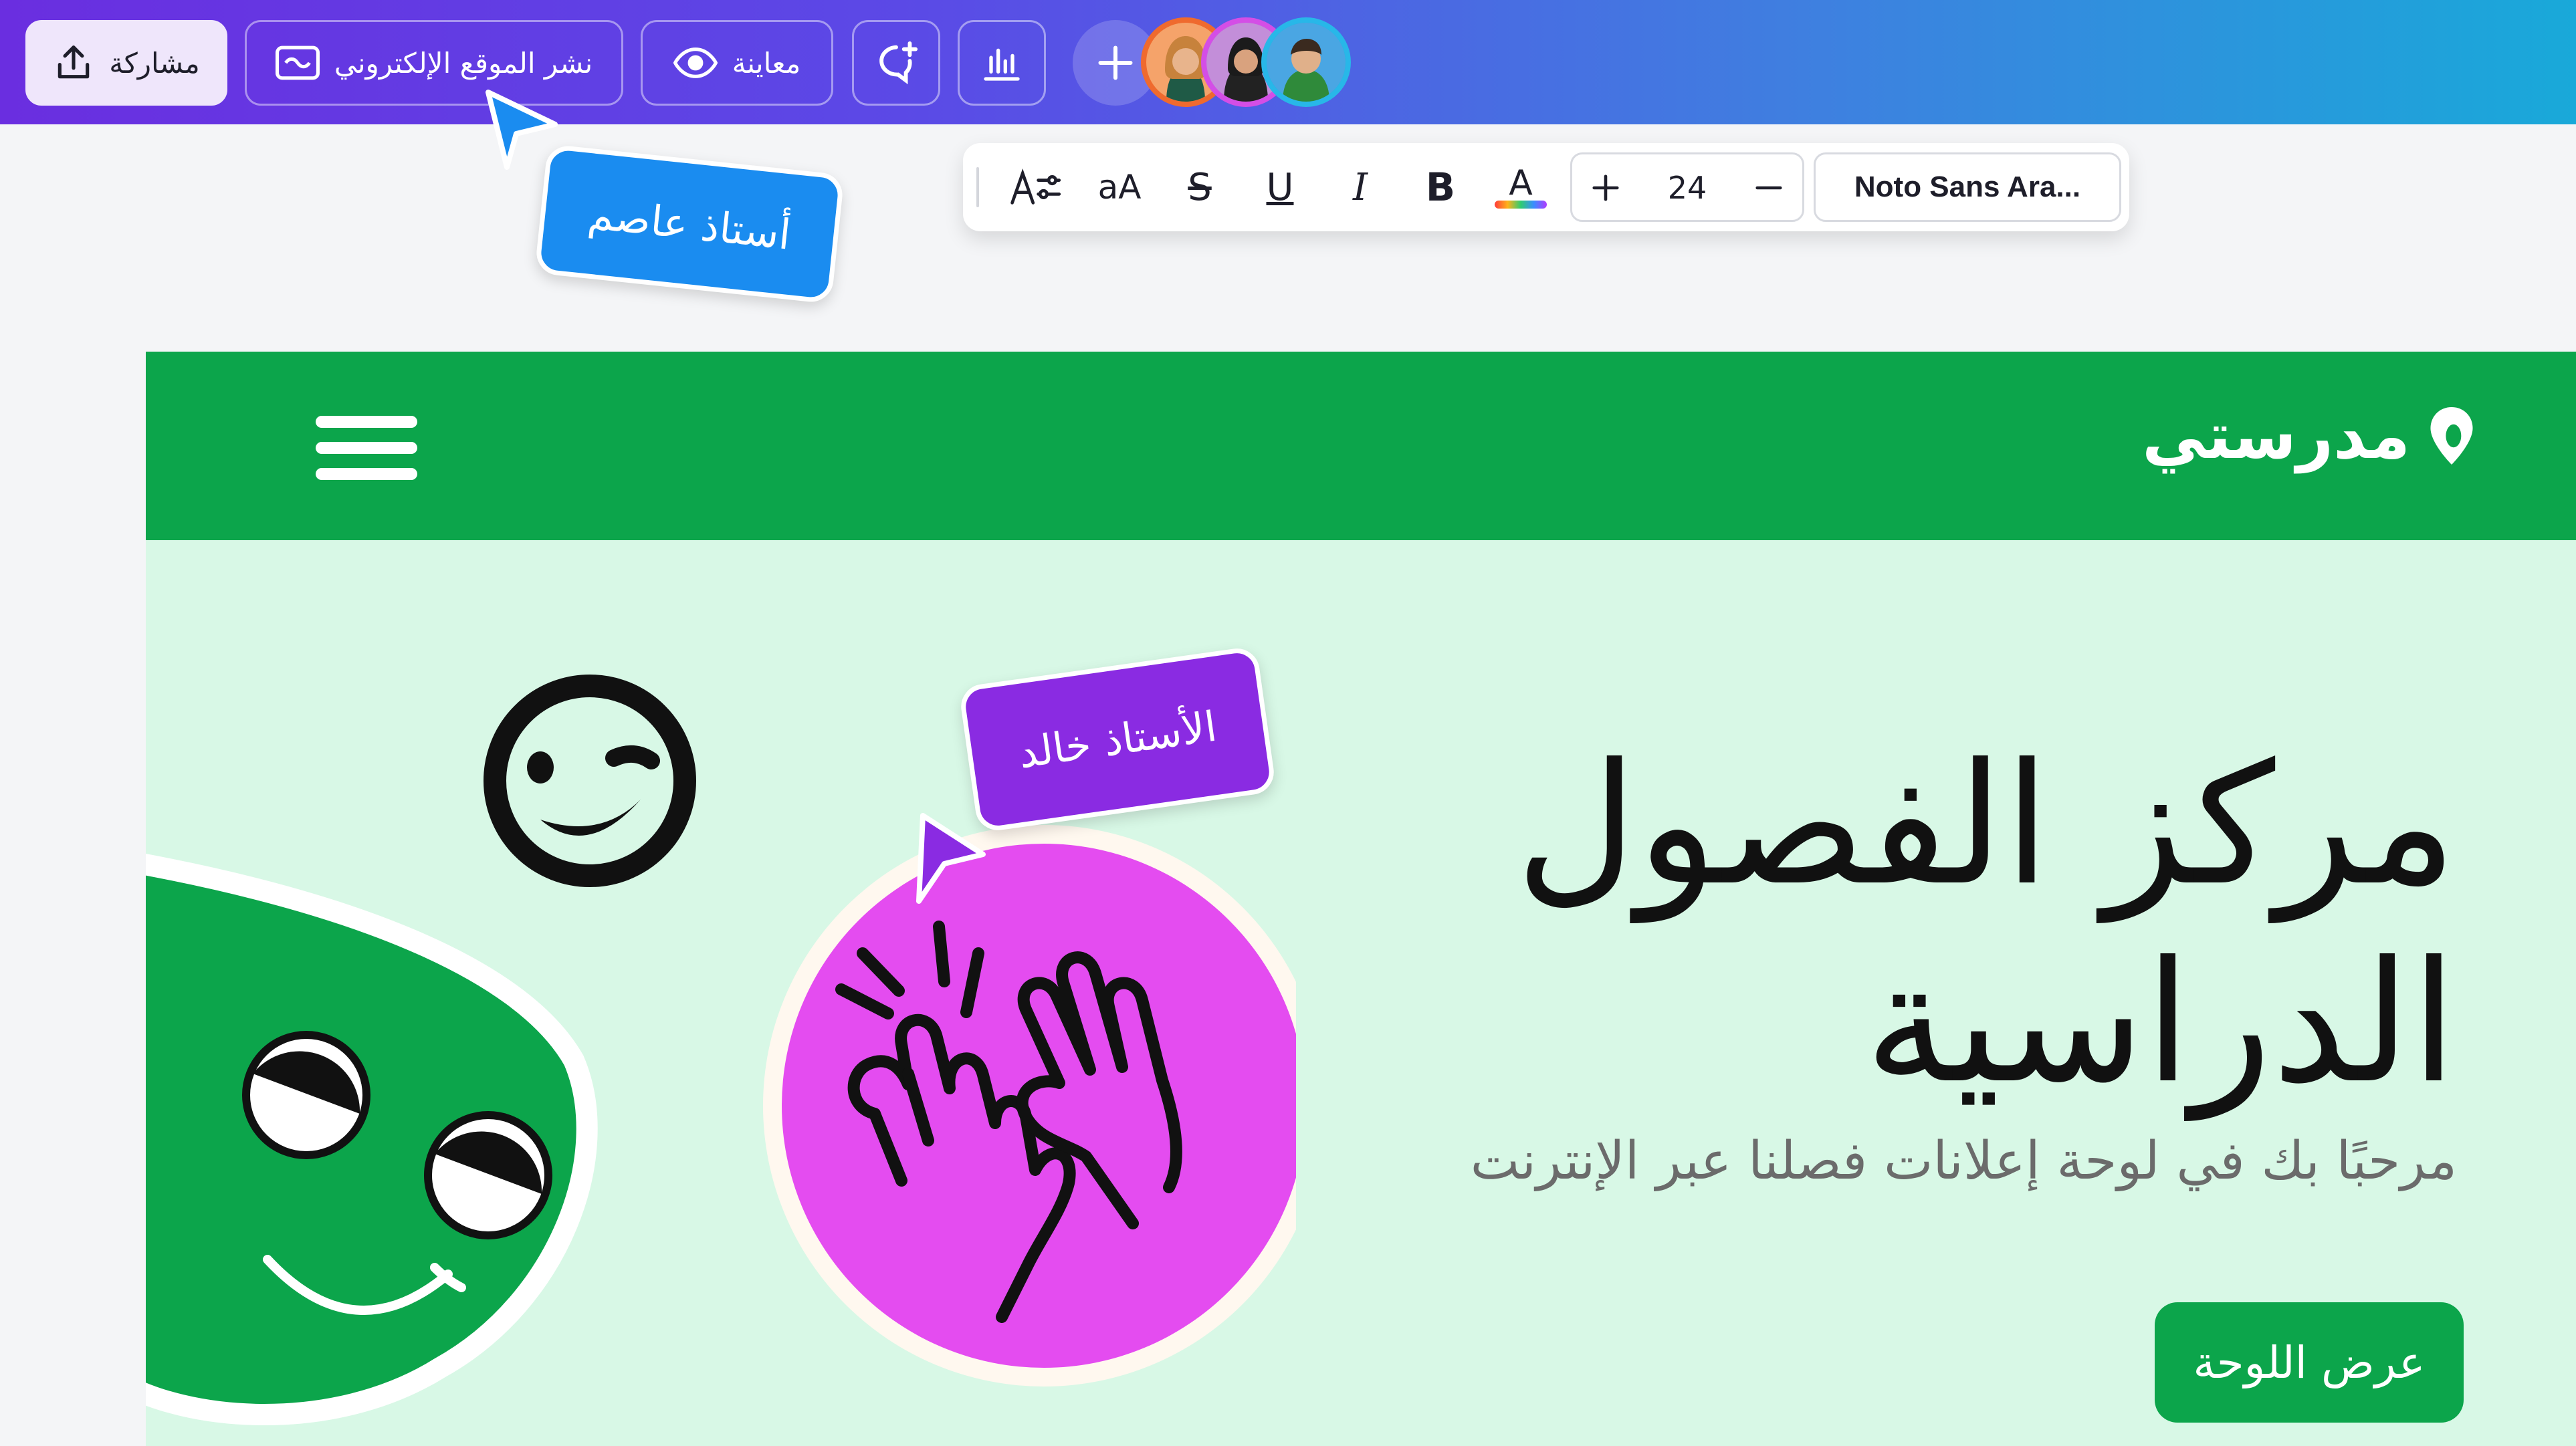 The image size is (2576, 1446). What do you see at coordinates (297, 63) in the screenshot?
I see `website-icon` at bounding box center [297, 63].